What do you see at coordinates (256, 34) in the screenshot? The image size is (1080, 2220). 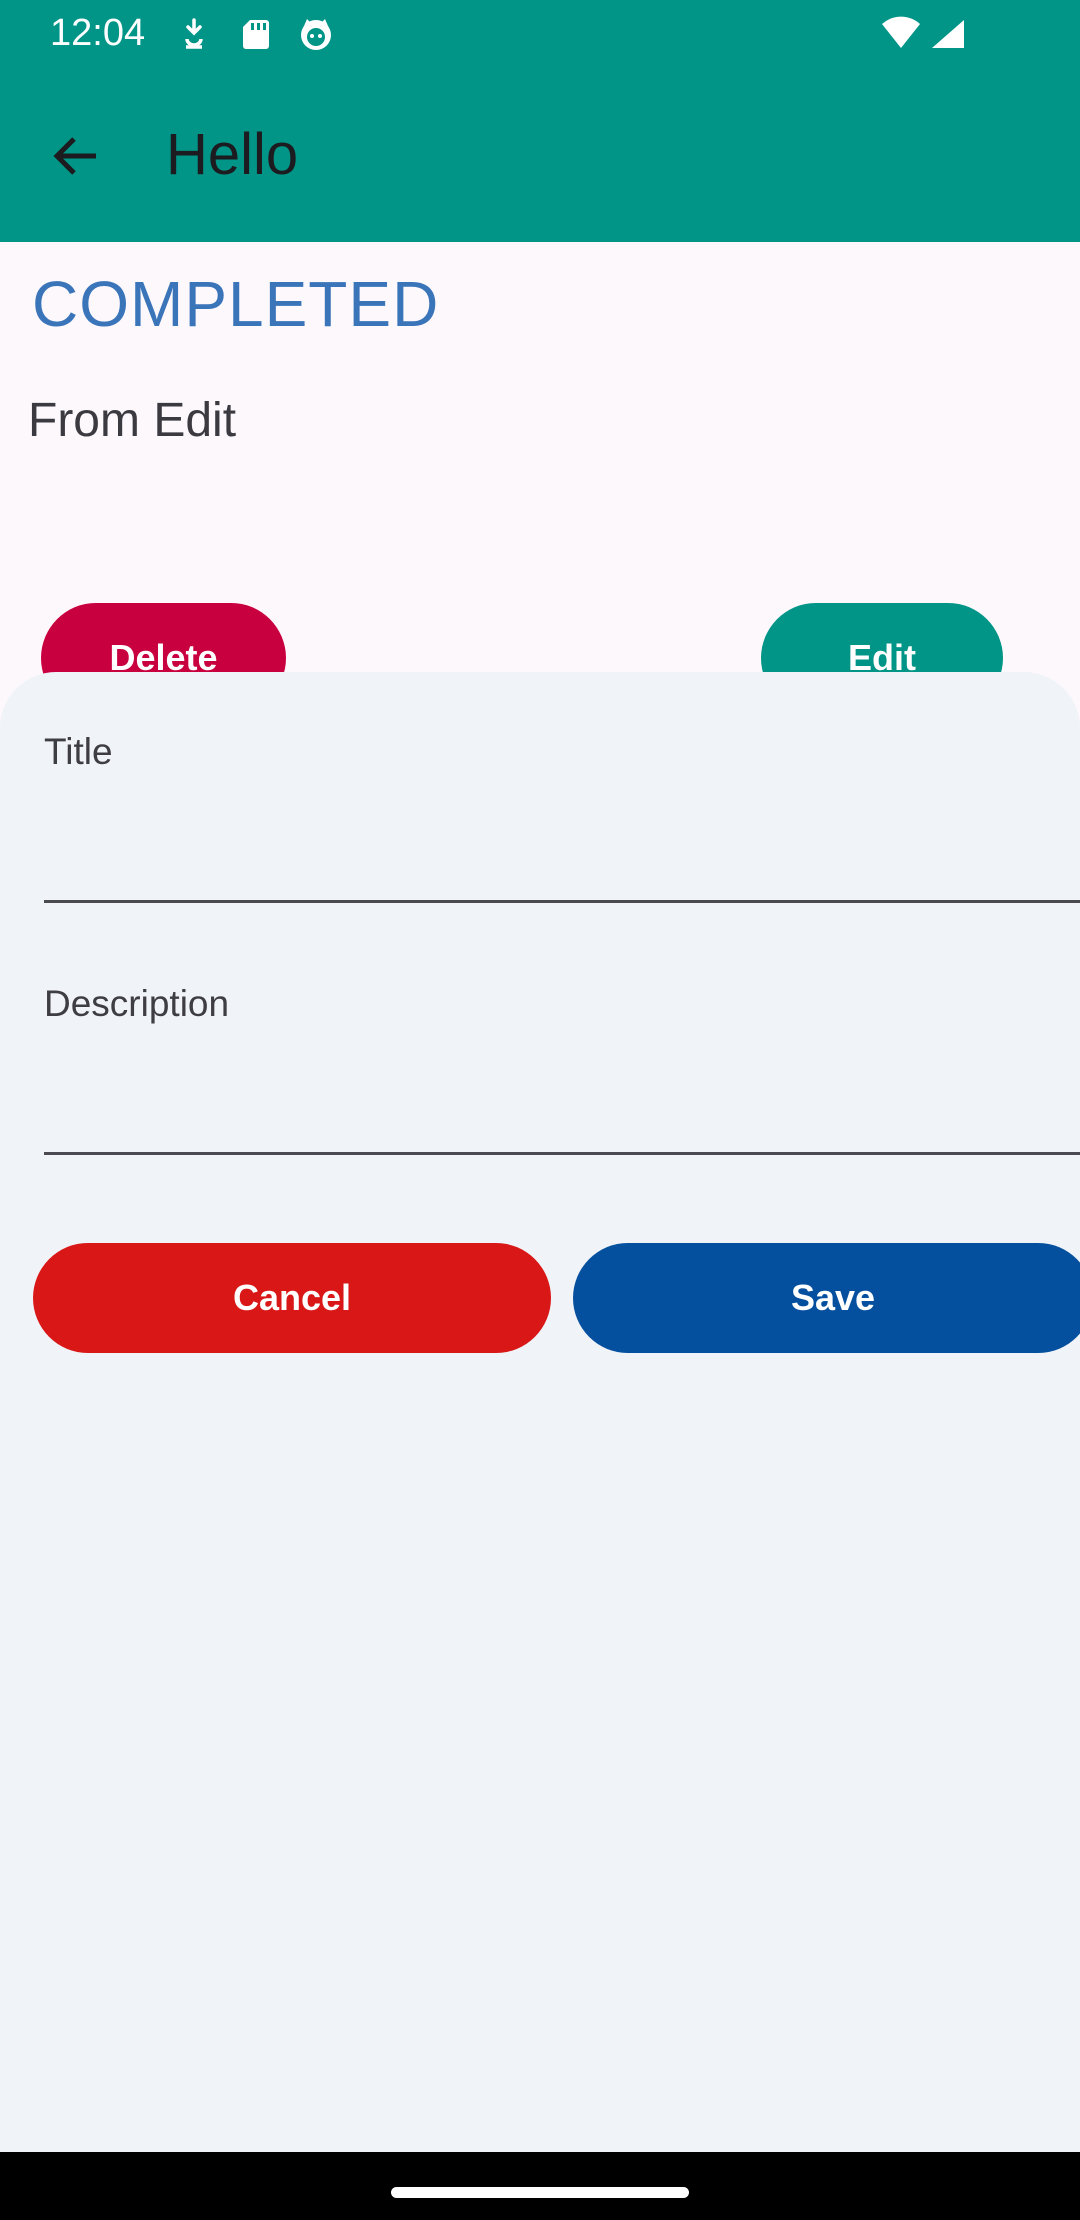 I see `sd-card-icon` at bounding box center [256, 34].